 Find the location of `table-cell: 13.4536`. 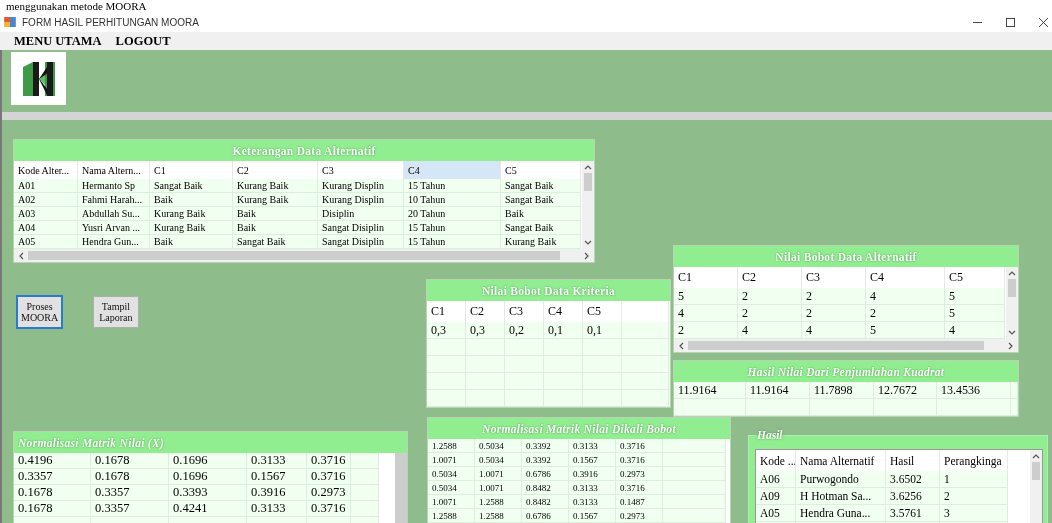

table-cell: 13.4536 is located at coordinates (974, 390).